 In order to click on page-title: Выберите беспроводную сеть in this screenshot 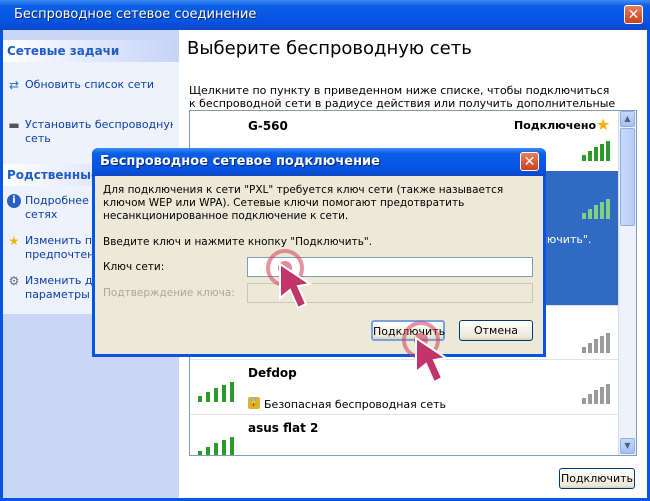, I will do `click(329, 48)`.